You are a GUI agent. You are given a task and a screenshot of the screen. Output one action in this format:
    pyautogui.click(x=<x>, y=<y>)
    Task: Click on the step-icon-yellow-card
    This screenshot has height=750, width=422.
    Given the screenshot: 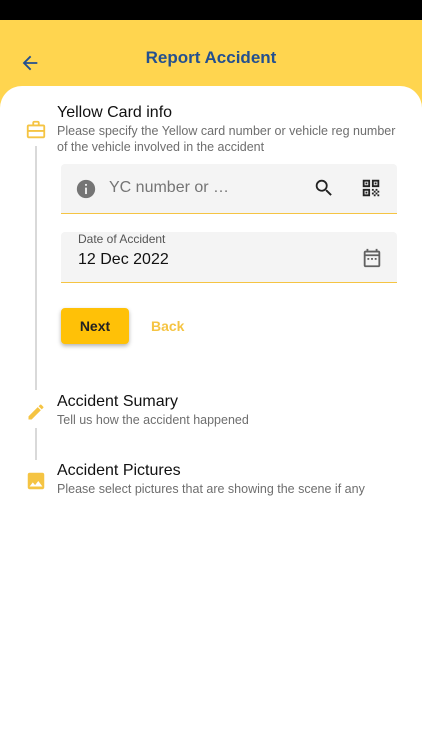 What is the action you would take?
    pyautogui.click(x=36, y=130)
    